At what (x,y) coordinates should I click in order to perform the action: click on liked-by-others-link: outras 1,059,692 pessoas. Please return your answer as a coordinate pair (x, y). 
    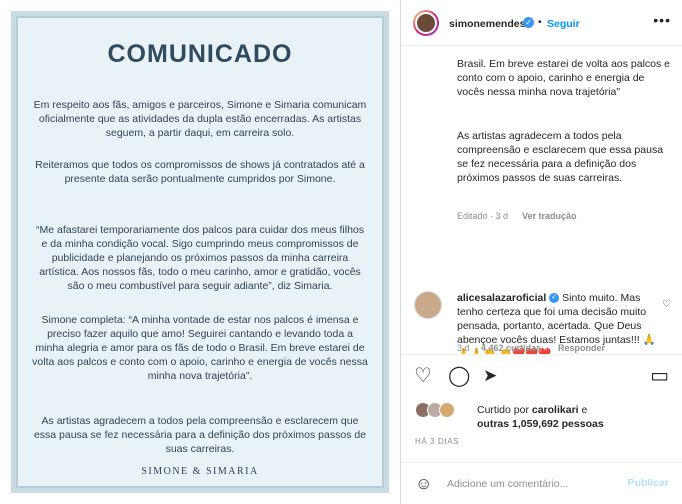
    Looking at the image, I should click on (540, 424).